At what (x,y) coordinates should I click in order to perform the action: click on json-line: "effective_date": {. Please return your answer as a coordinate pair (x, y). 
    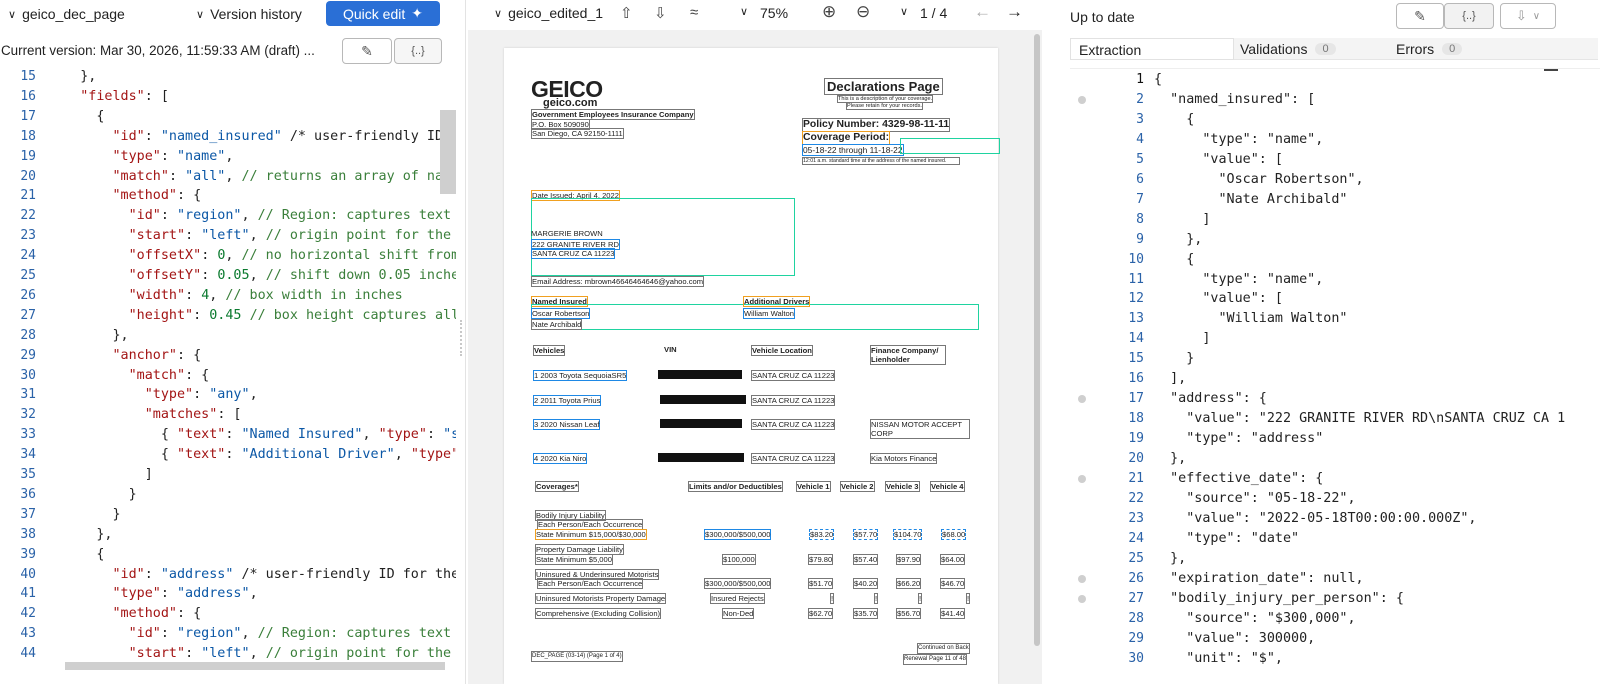
    Looking at the image, I should click on (1239, 478).